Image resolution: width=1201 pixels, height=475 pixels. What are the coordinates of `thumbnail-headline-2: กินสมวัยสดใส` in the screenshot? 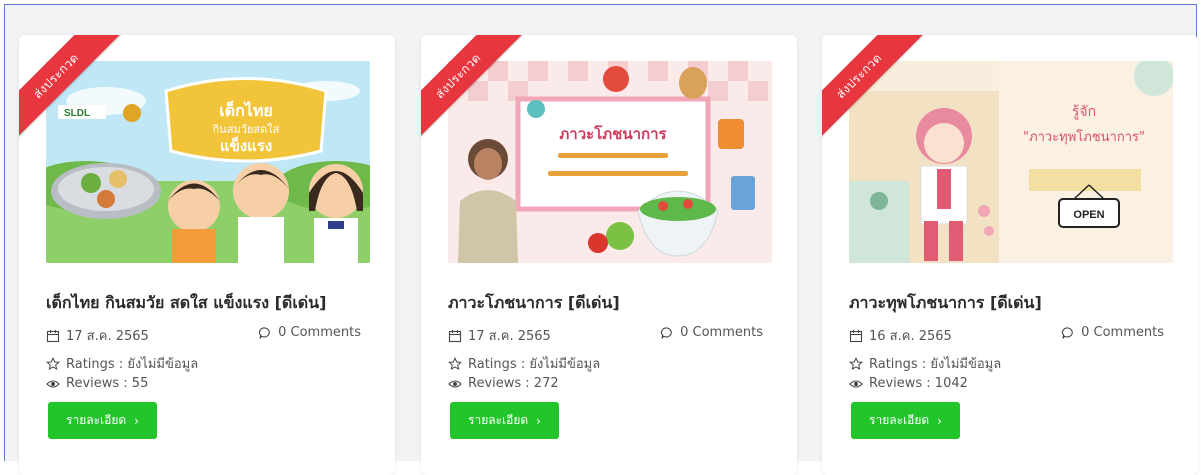 It's located at (245, 129).